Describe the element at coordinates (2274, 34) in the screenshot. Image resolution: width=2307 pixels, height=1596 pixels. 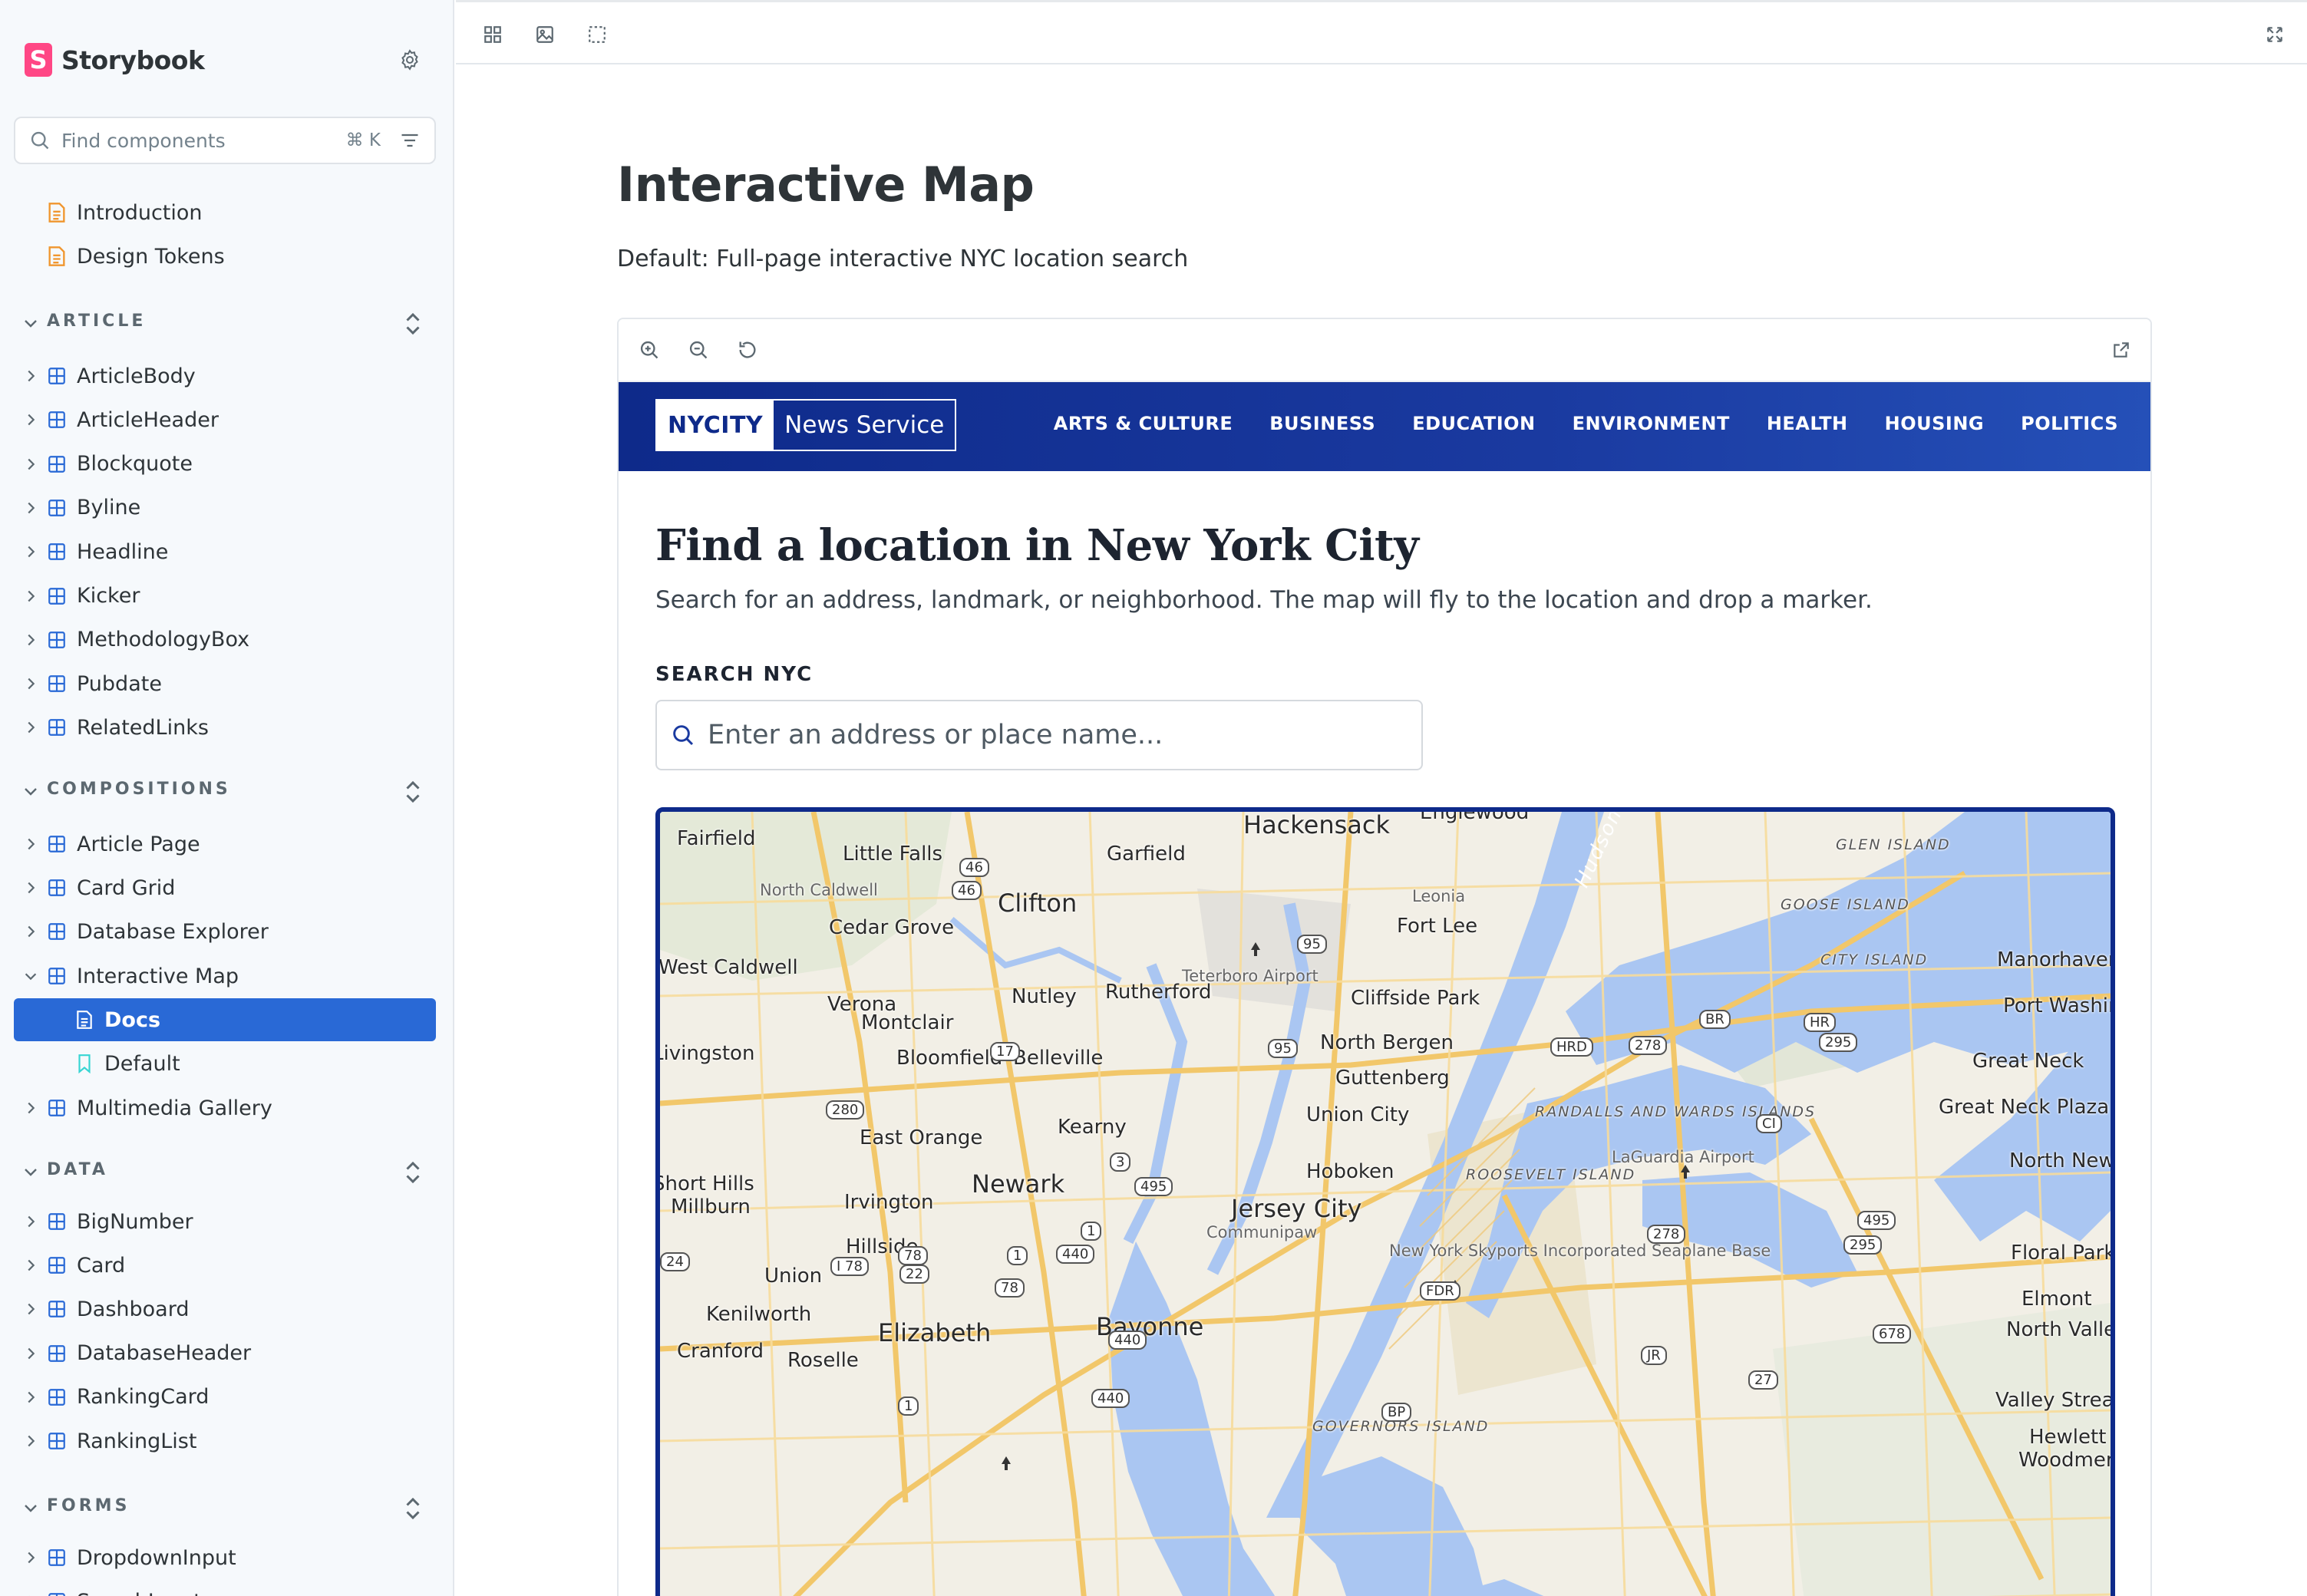
I see `fullscreen-icon` at that location.